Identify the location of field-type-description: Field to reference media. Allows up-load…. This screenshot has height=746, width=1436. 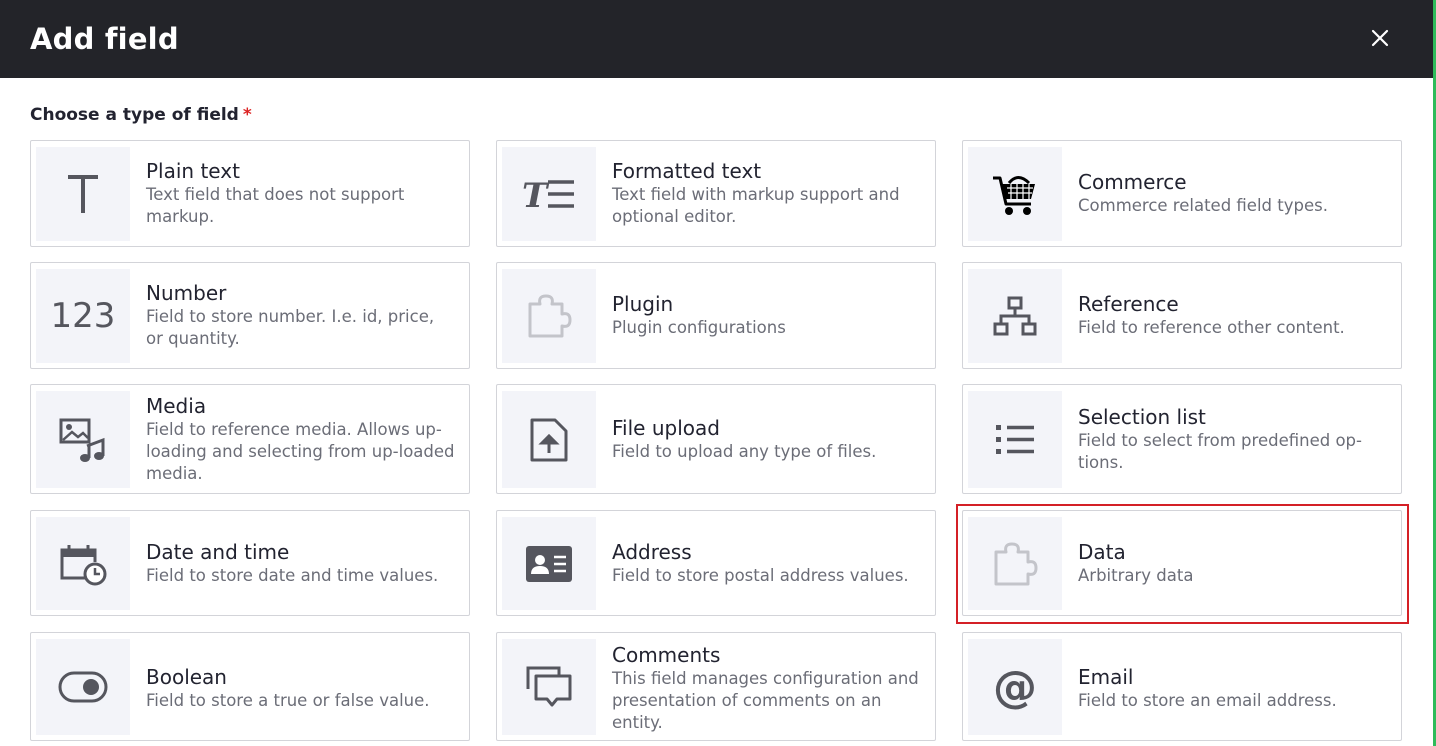
(300, 451).